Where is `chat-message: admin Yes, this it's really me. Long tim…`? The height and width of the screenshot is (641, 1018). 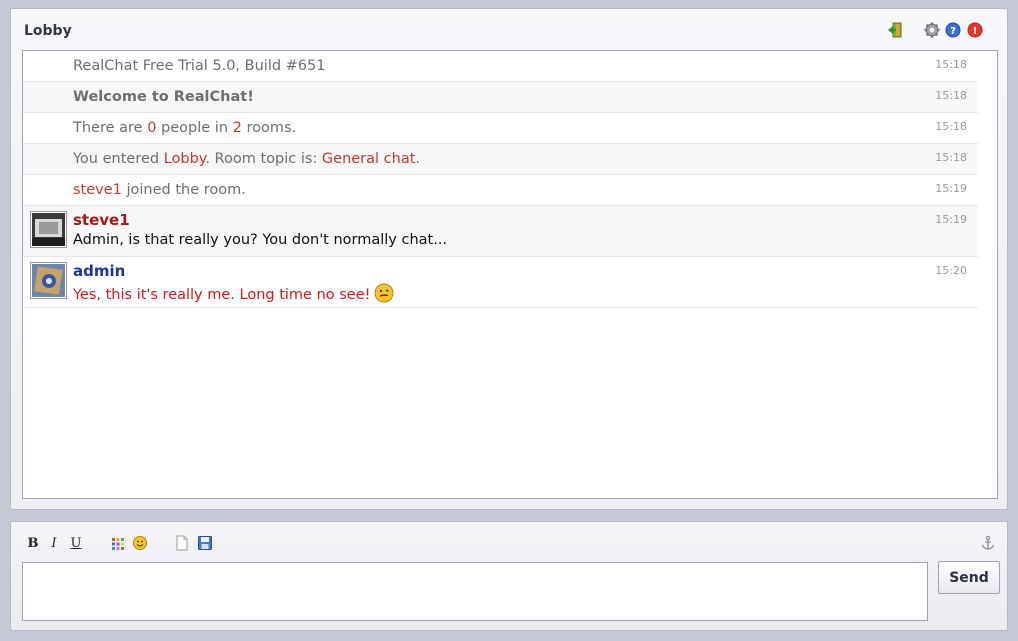 chat-message: admin Yes, this it's really me. Long tim… is located at coordinates (500, 282).